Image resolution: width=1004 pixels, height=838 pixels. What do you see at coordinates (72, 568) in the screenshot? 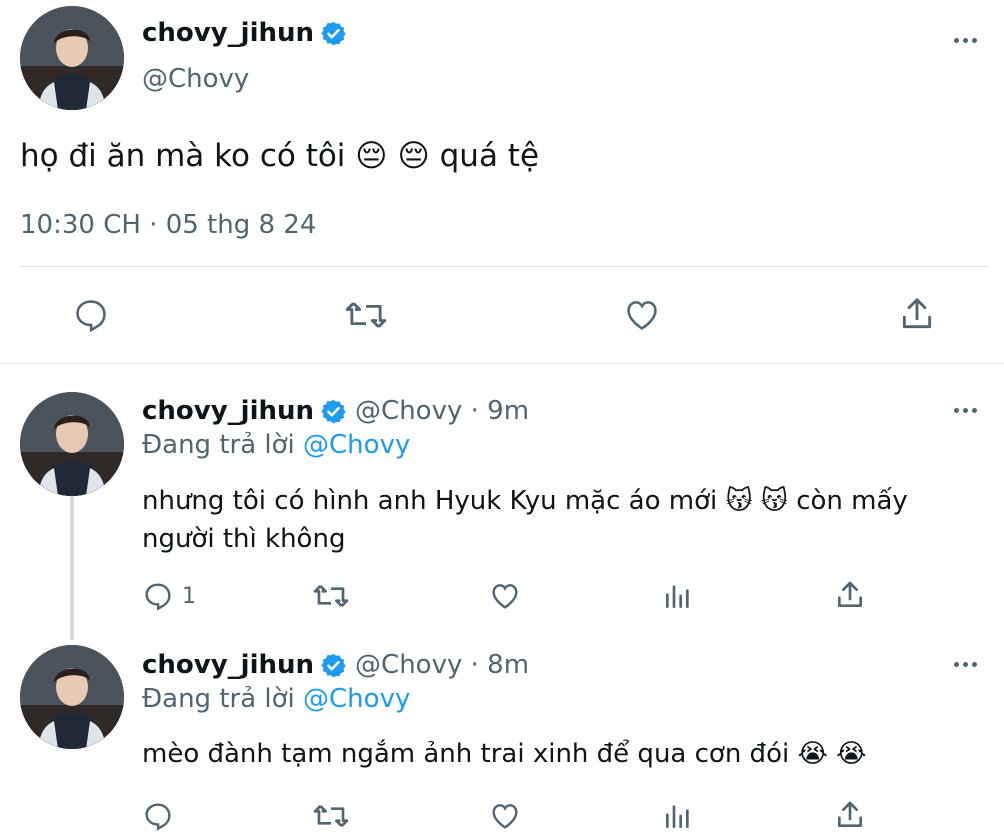
I see `thread-line` at bounding box center [72, 568].